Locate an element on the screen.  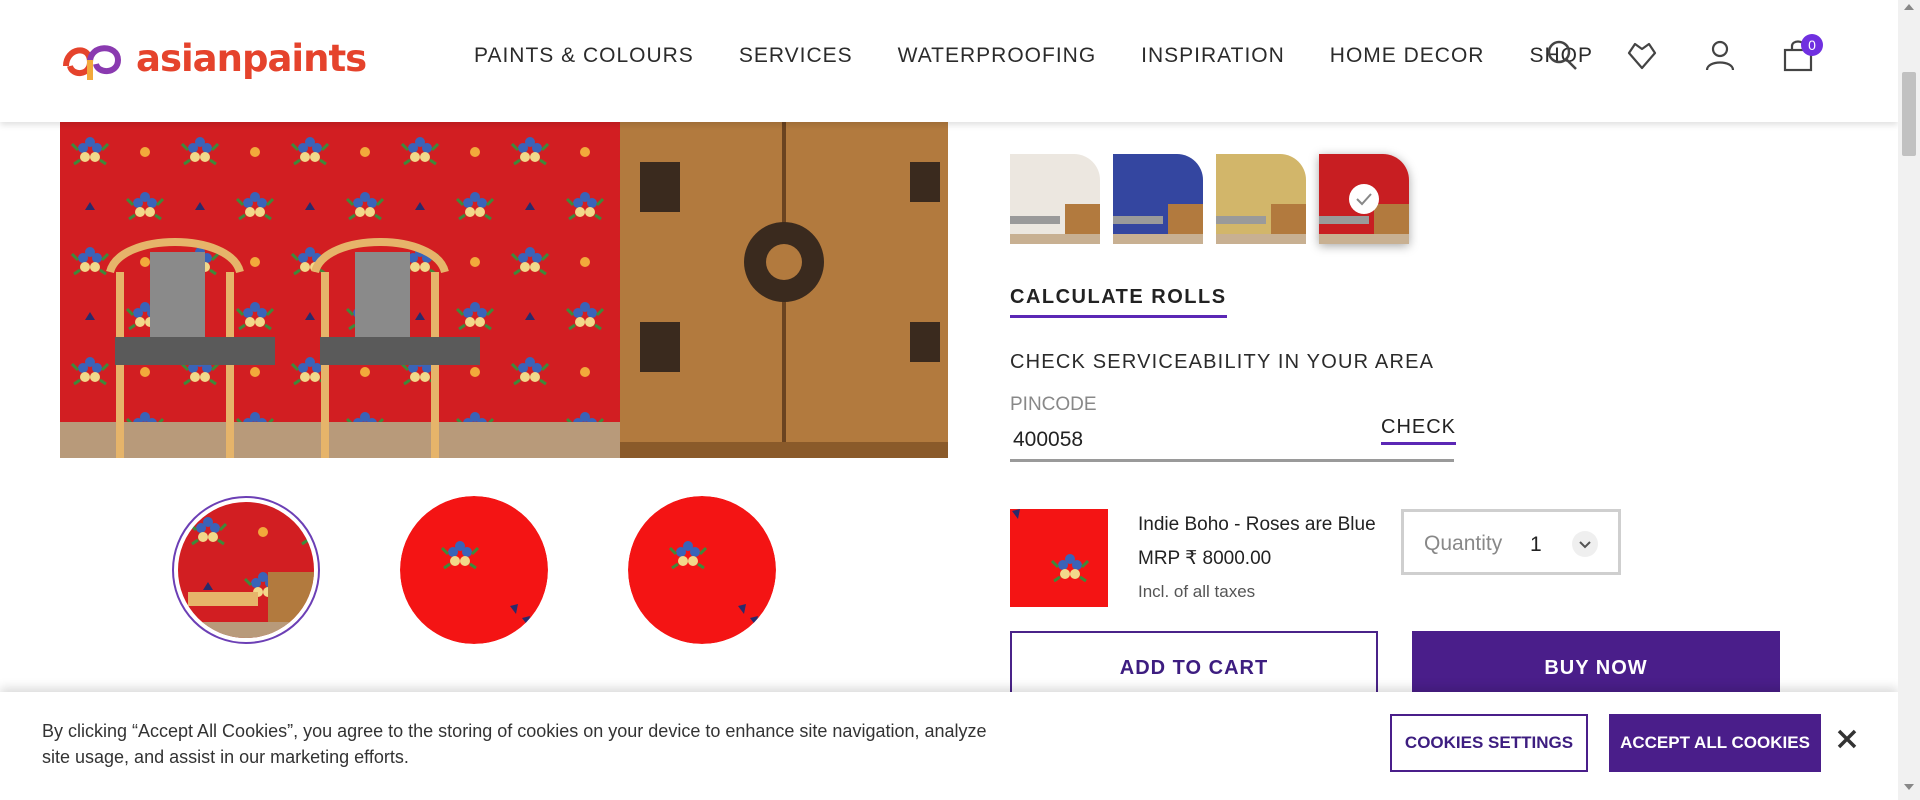
swatch-white is located at coordinates (1055, 199).